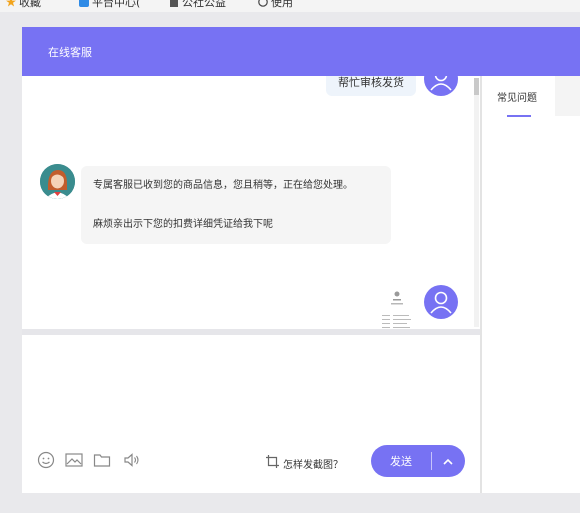 The image size is (580, 513). What do you see at coordinates (519, 116) in the screenshot?
I see `tab-active-indicator` at bounding box center [519, 116].